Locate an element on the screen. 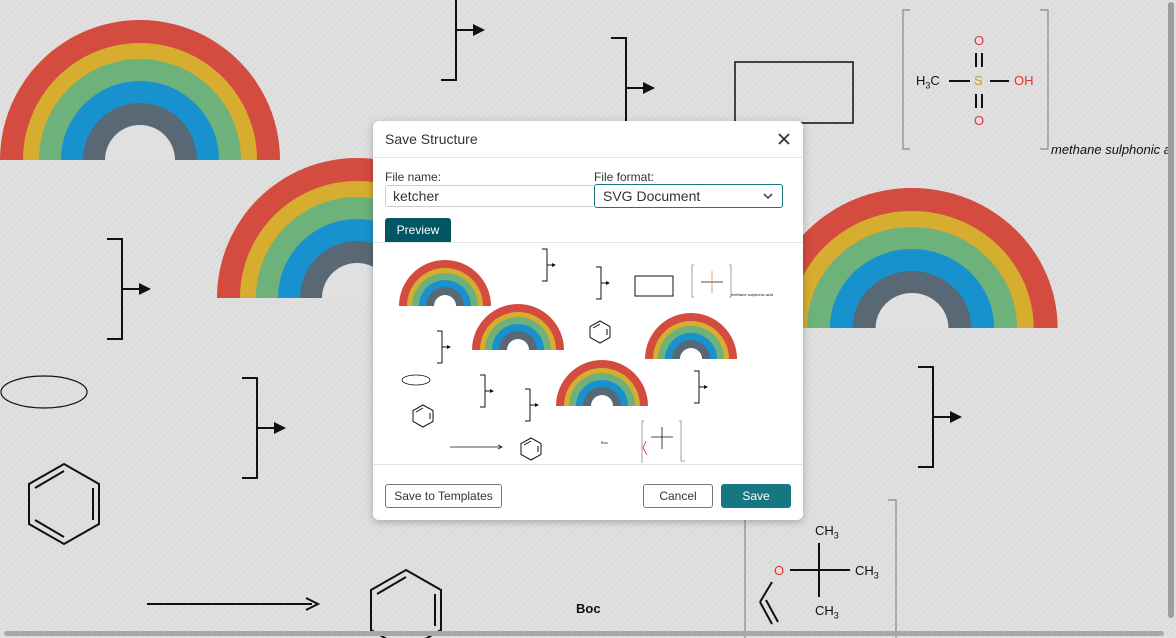 The image size is (1176, 638). save-to-templates-button: Save to Templates is located at coordinates (443, 496).